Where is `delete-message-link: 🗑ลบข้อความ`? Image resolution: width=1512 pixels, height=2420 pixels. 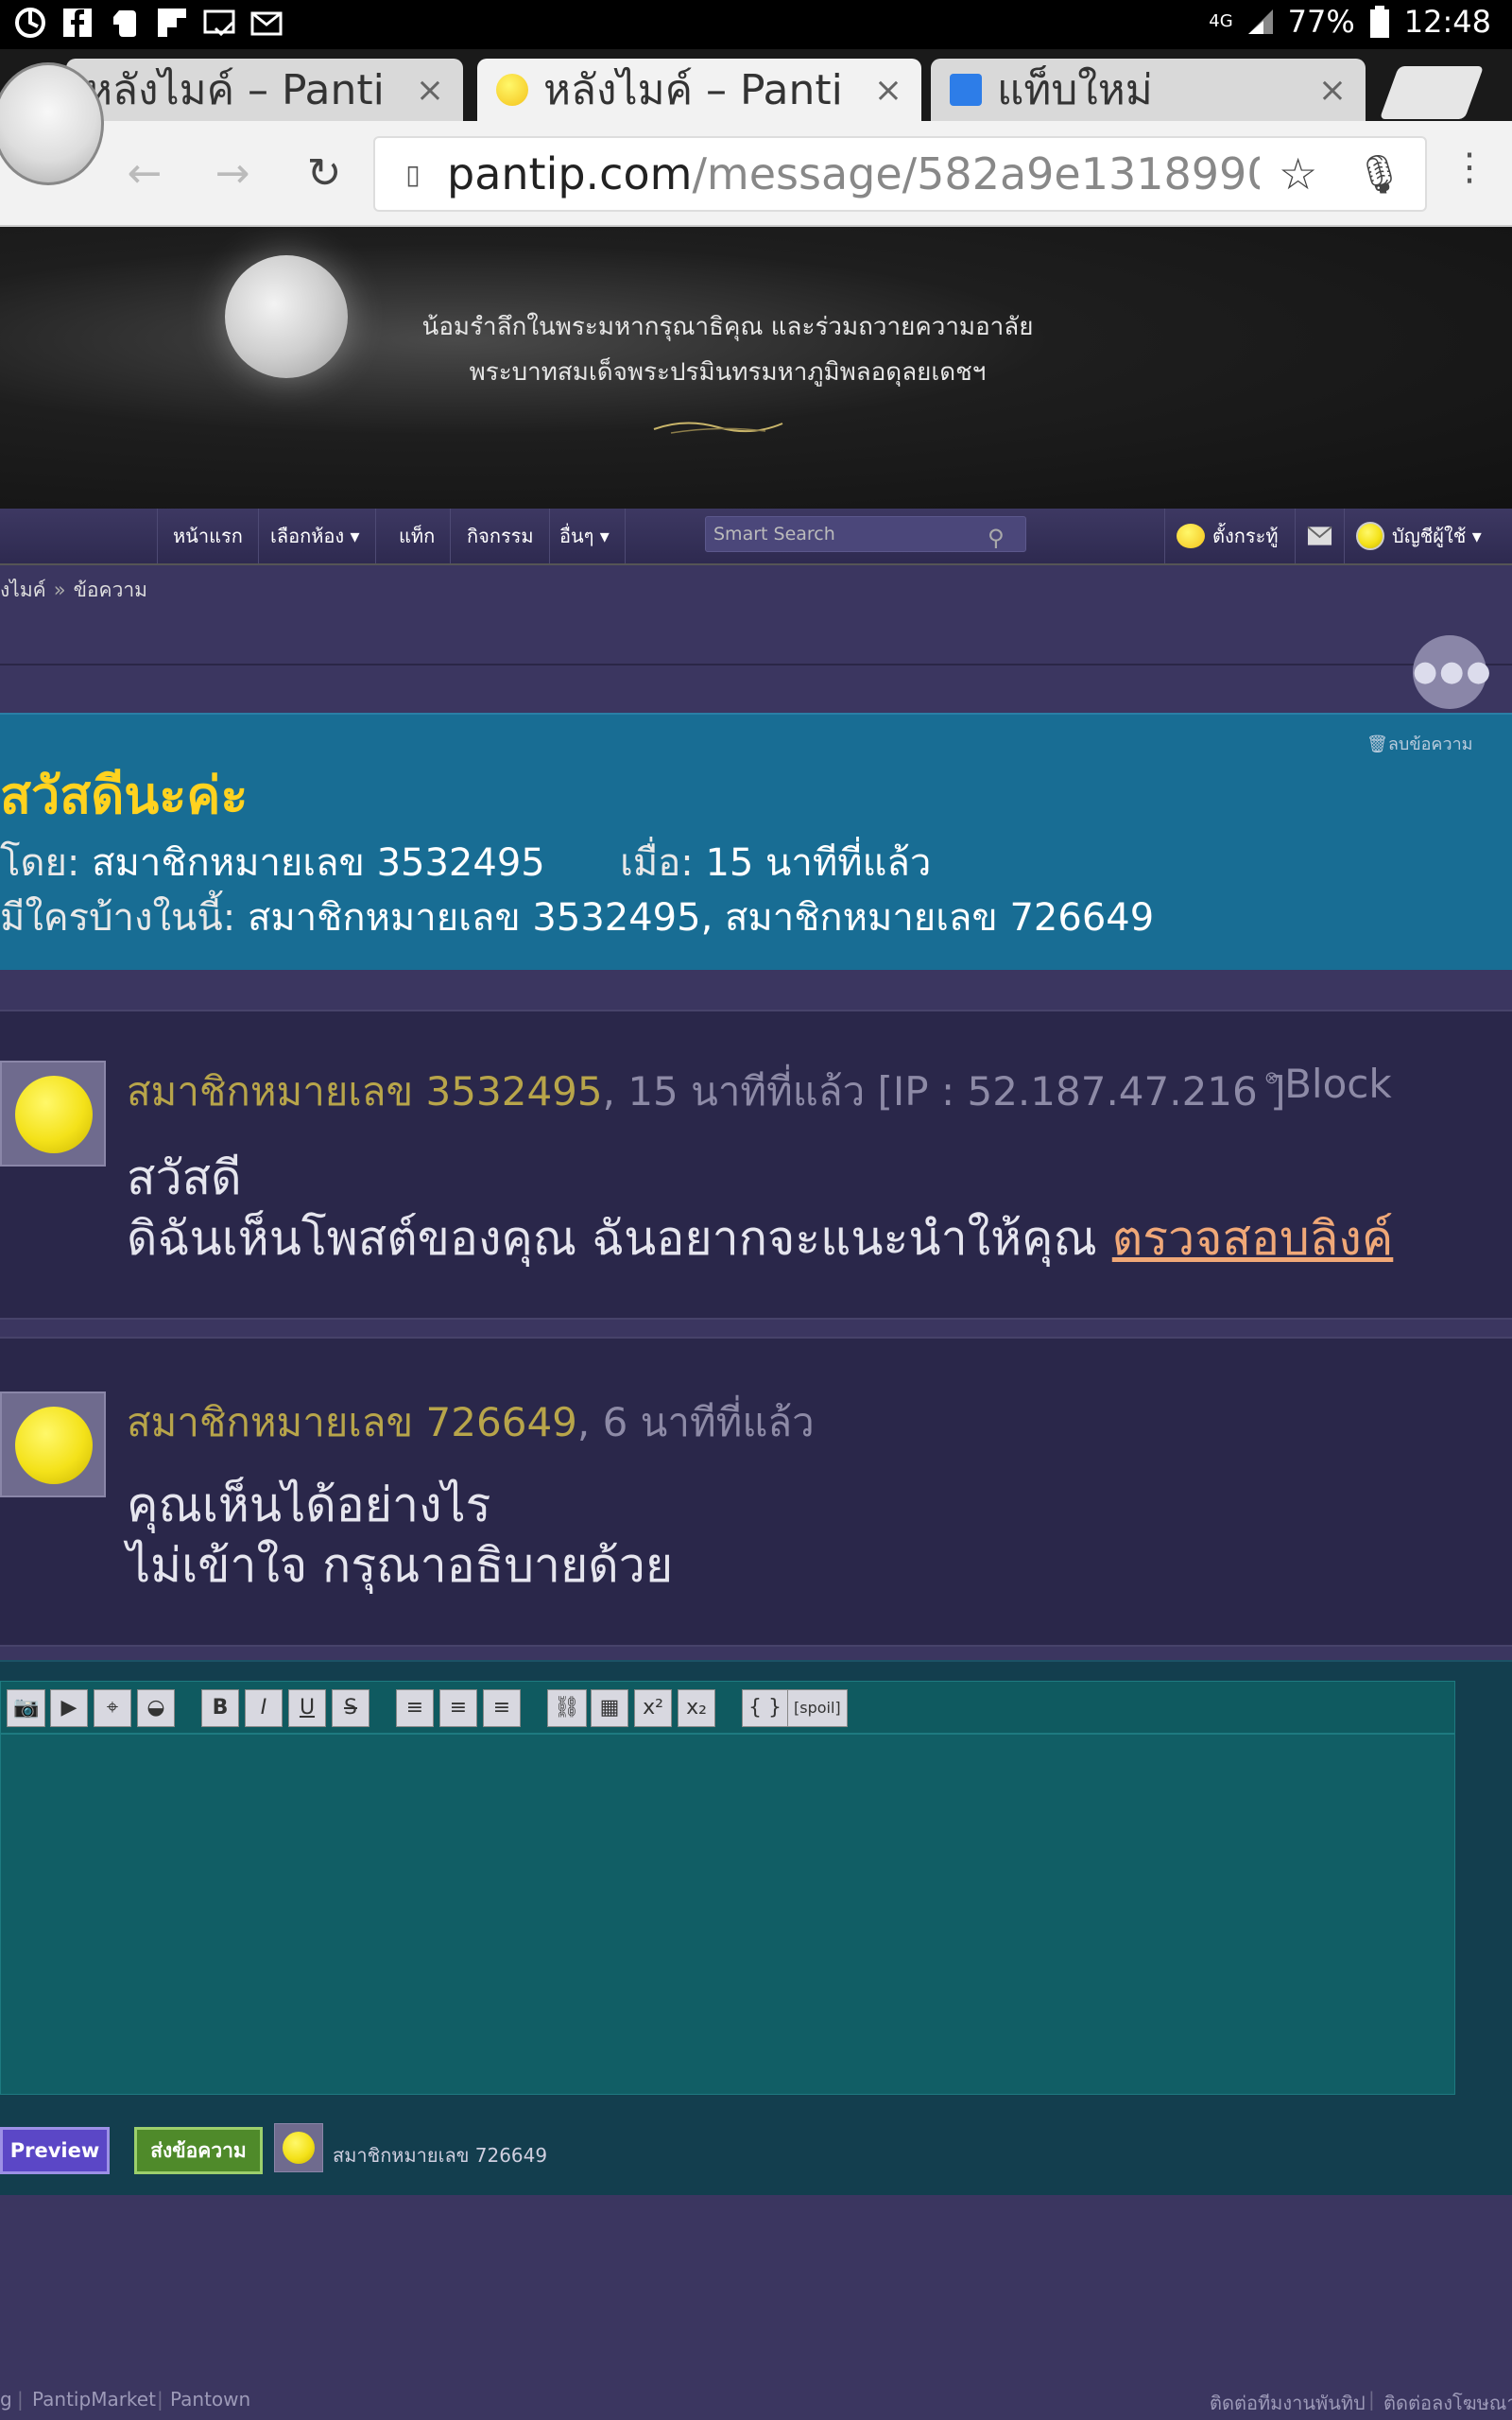
delete-message-link: 🗑ลบข้อความ is located at coordinates (1419, 743).